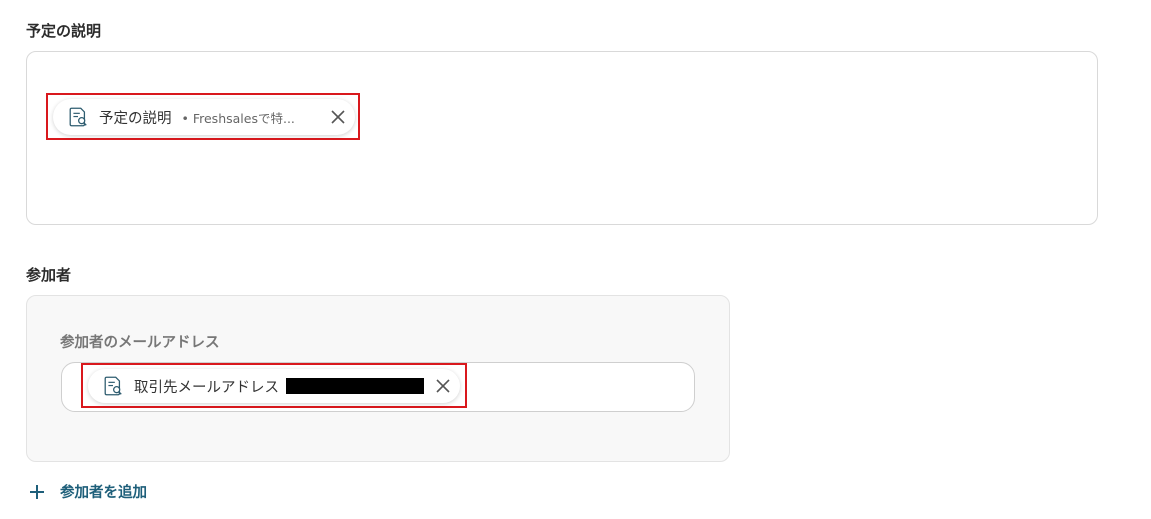 The image size is (1151, 519). I want to click on attendee-email-chip: 取引先メールアドレス, so click(274, 386).